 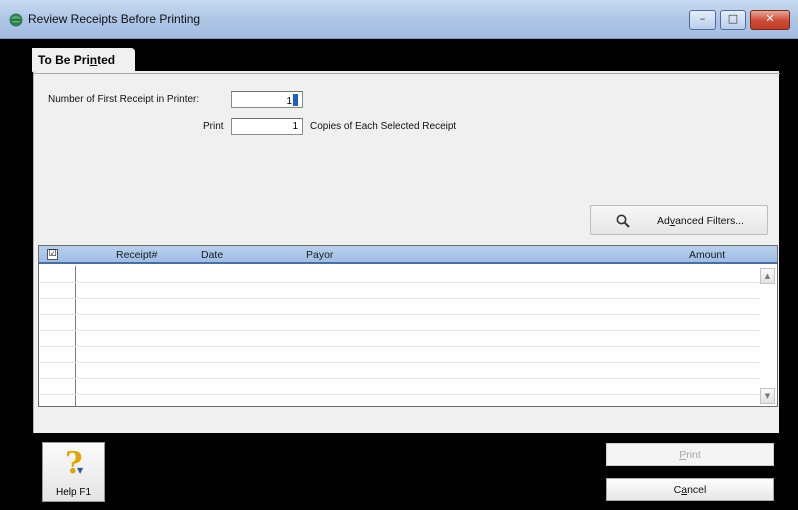 What do you see at coordinates (407, 73) in the screenshot?
I see `panel-divider` at bounding box center [407, 73].